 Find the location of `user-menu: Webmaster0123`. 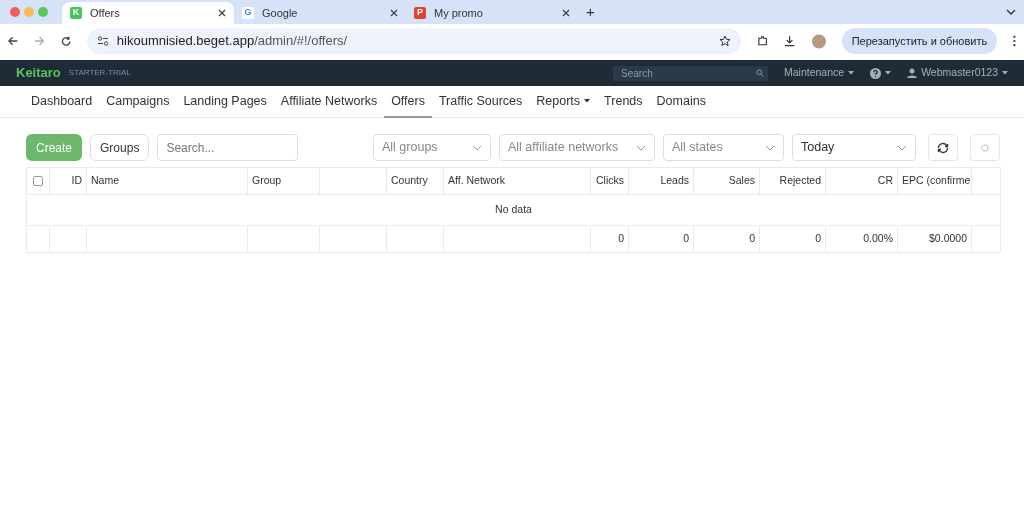

user-menu: Webmaster0123 is located at coordinates (959, 73).